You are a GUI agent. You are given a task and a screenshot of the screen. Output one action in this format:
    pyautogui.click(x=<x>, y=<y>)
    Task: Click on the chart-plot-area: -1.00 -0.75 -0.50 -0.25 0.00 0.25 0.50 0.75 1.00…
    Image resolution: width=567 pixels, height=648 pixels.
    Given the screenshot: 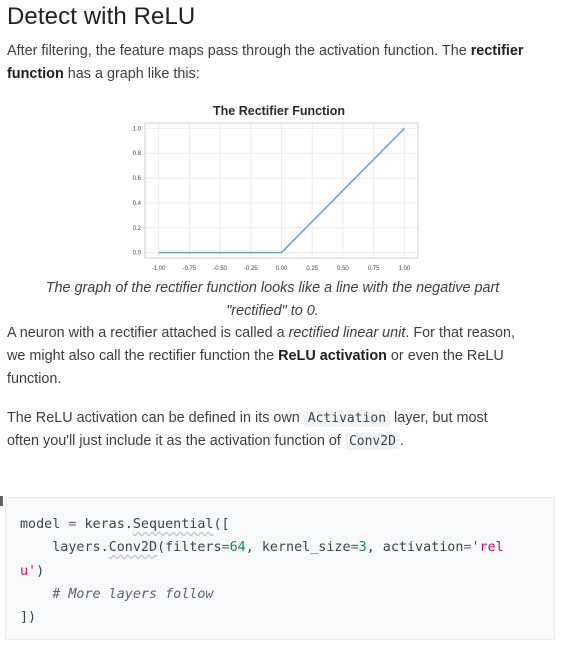 What is the action you would take?
    pyautogui.click(x=276, y=197)
    